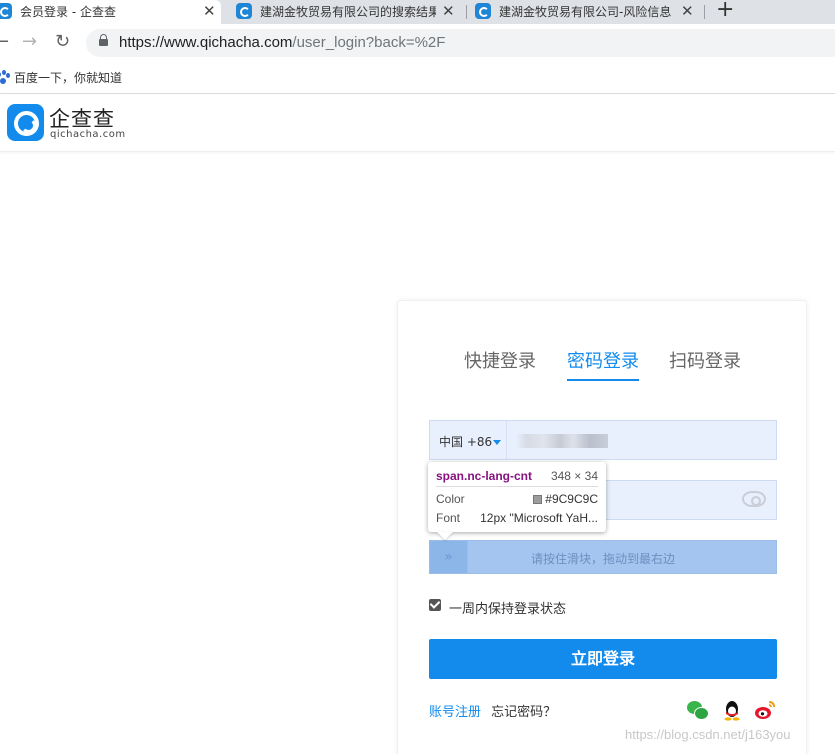  I want to click on masked-phone-number, so click(562, 441).